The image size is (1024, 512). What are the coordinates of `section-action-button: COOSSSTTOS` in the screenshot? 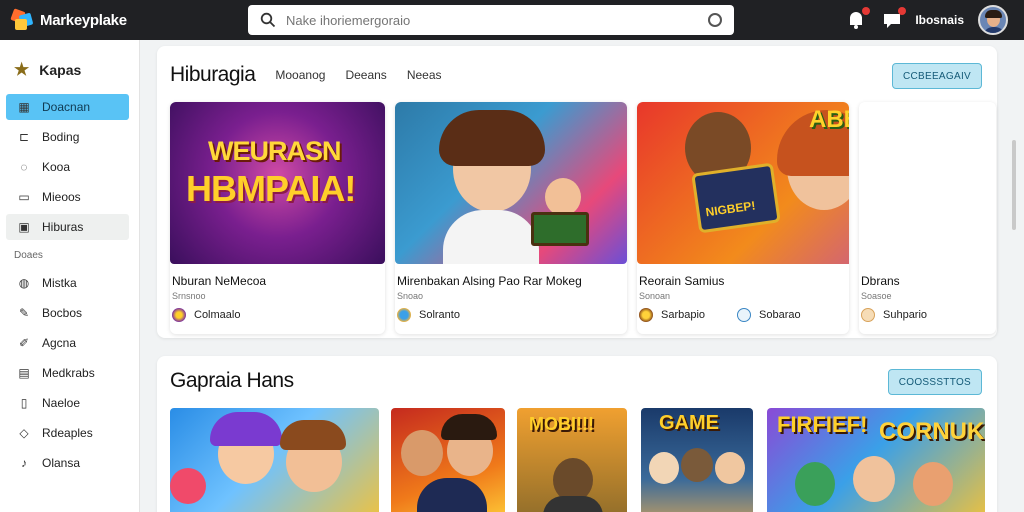 It's located at (934, 382).